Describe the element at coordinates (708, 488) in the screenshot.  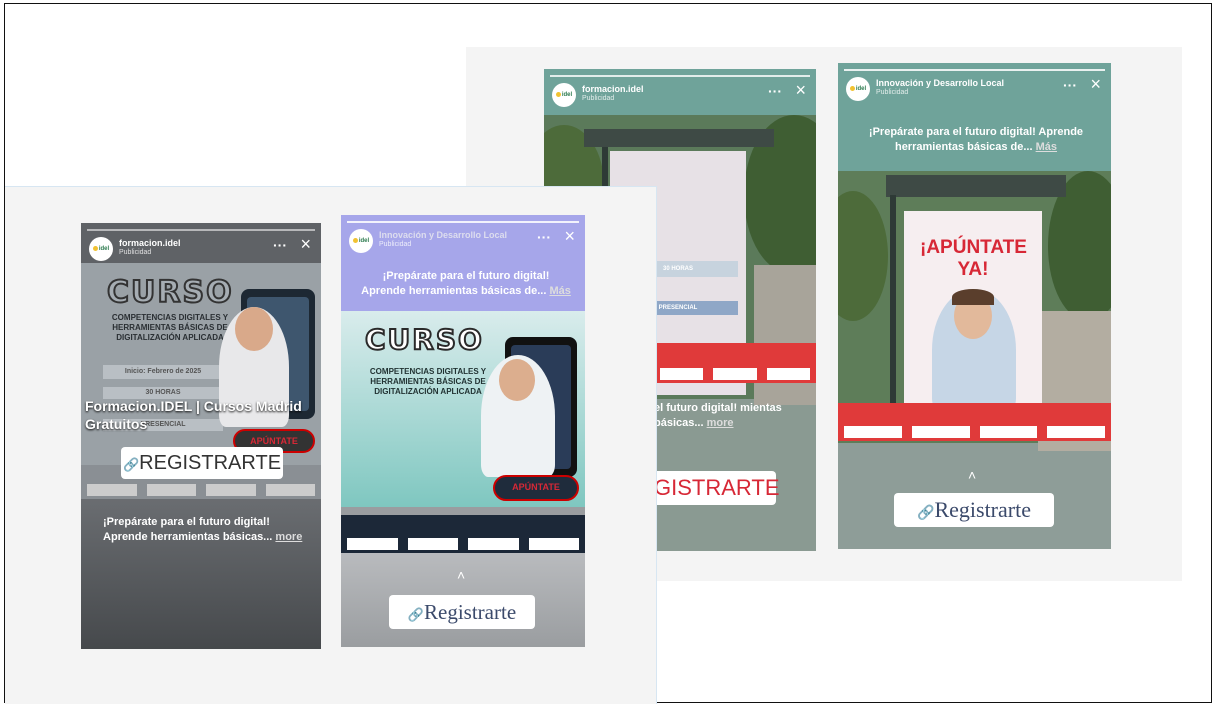
I see `register-button: GISTRARTE` at that location.